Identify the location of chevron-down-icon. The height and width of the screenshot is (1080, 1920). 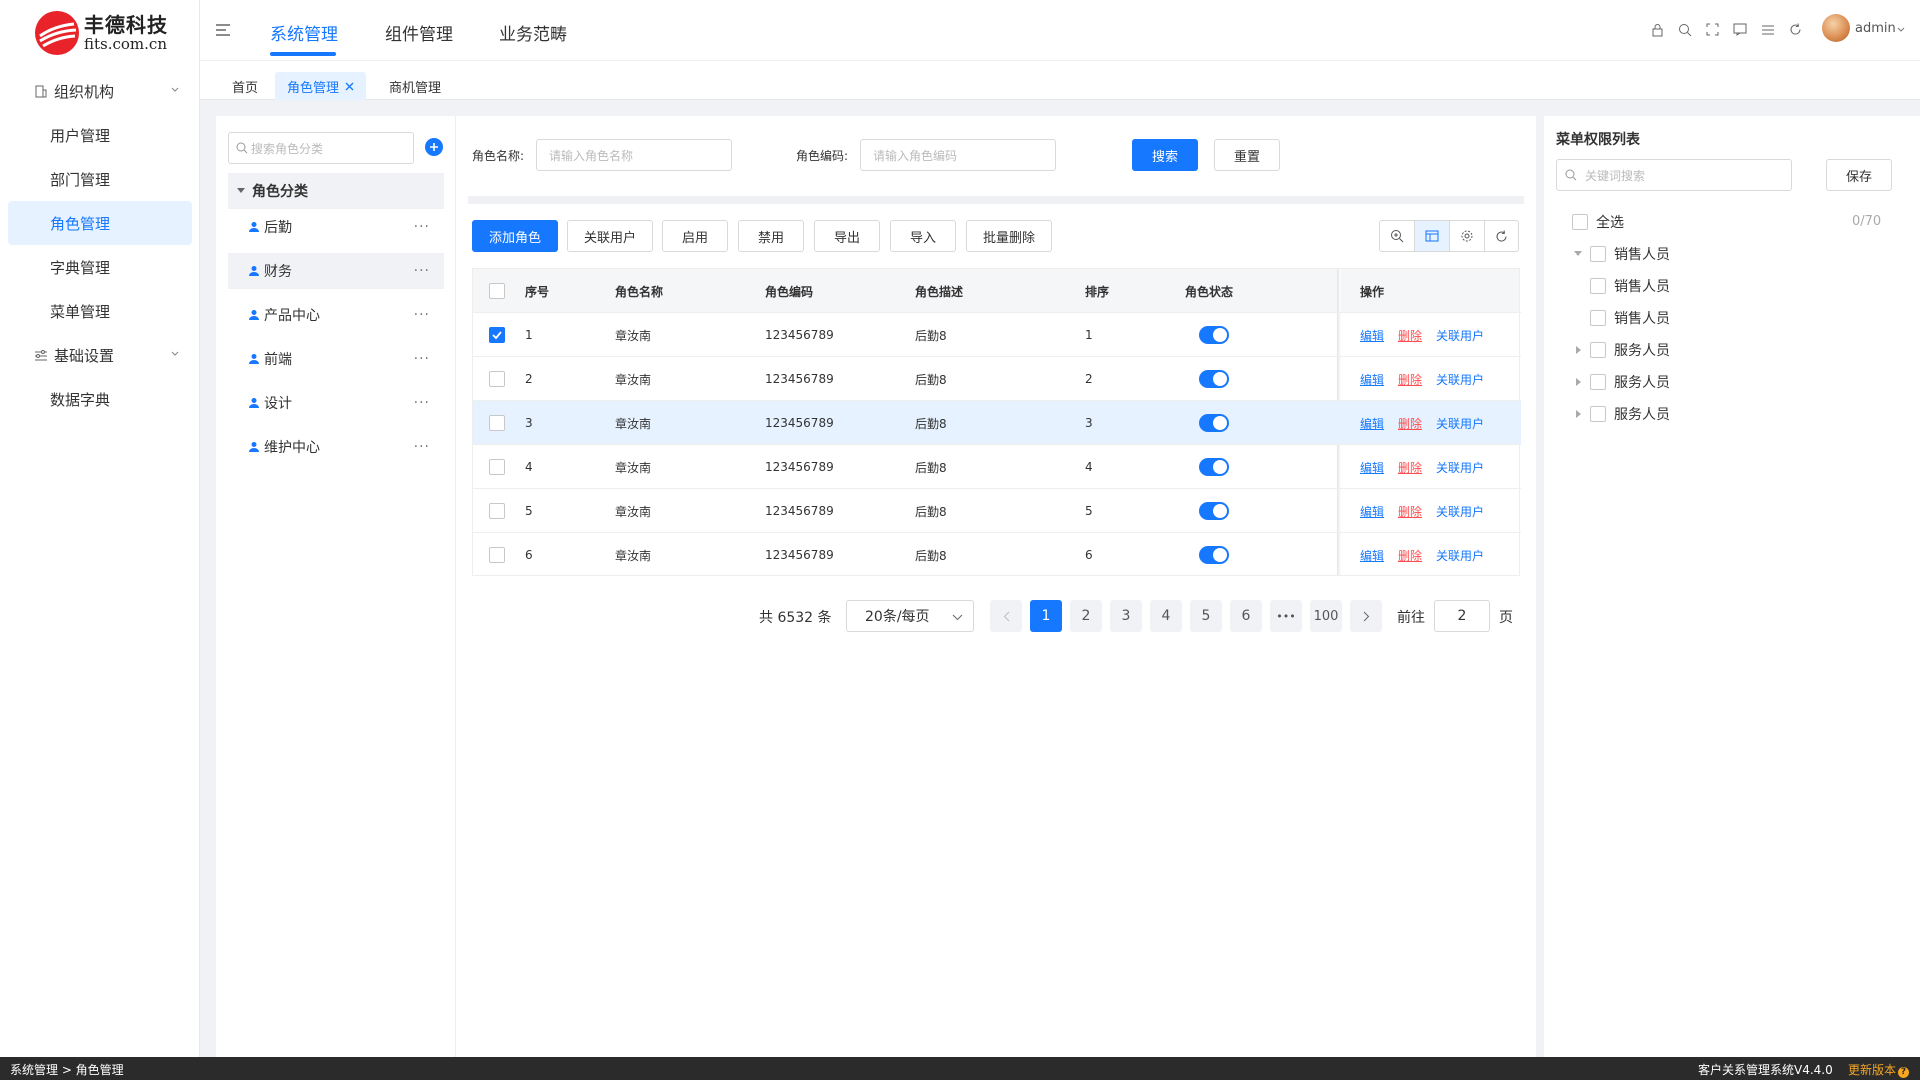
(1901, 30).